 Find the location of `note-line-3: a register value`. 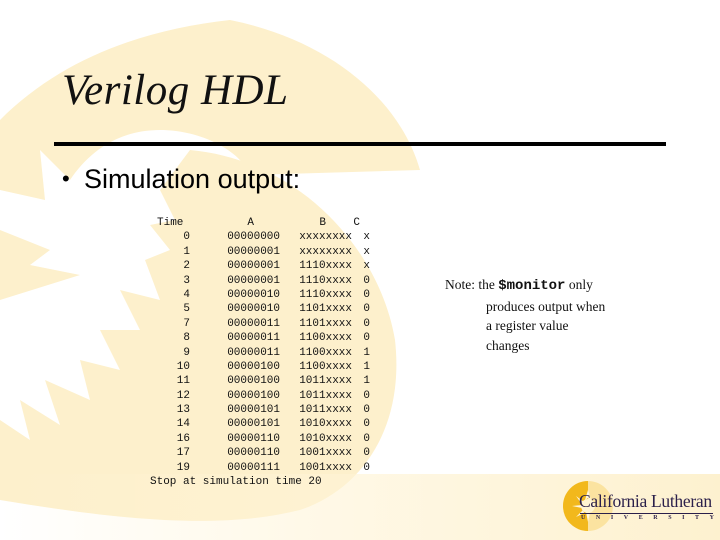

note-line-3: a register value is located at coordinates (527, 325).